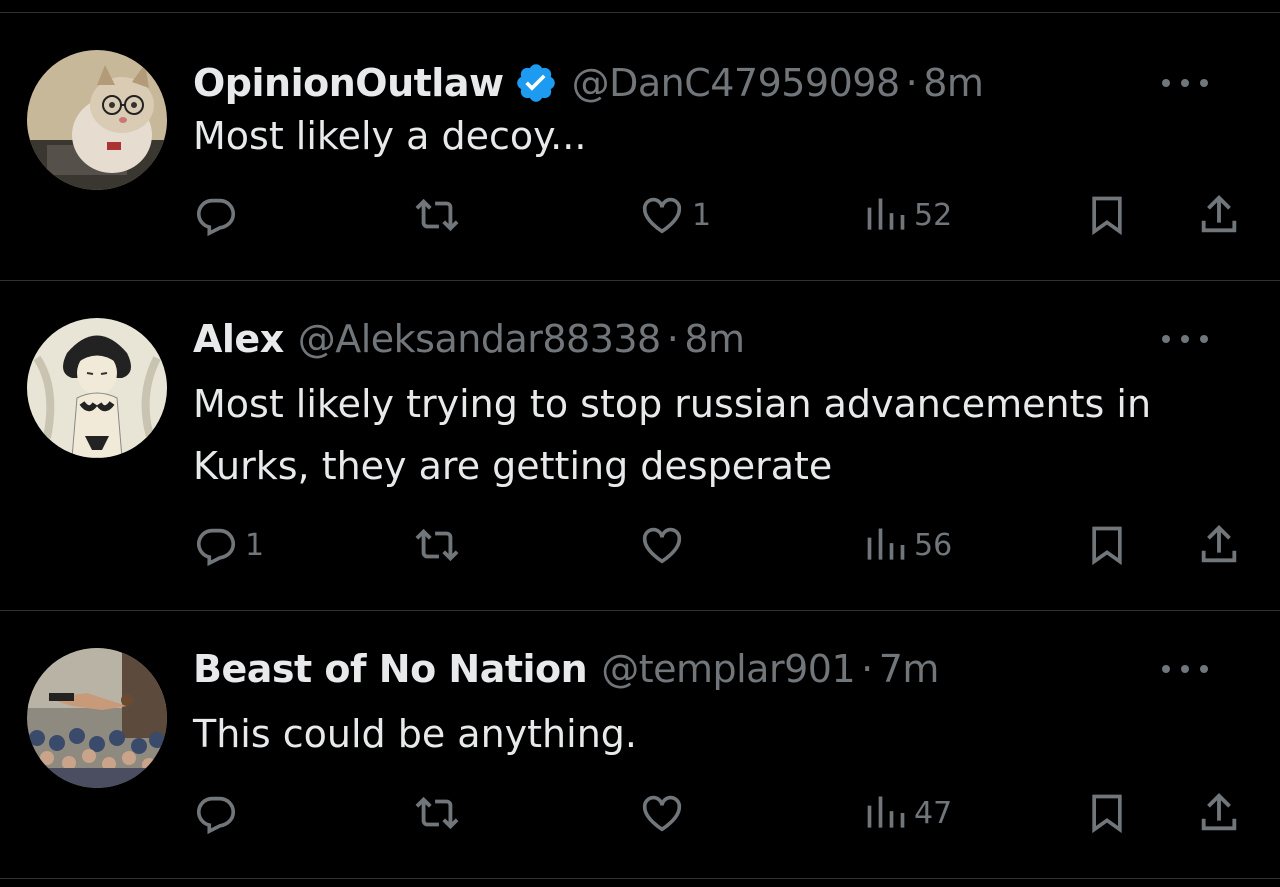 The image size is (1280, 887). What do you see at coordinates (908, 813) in the screenshot?
I see `views-button: 47` at bounding box center [908, 813].